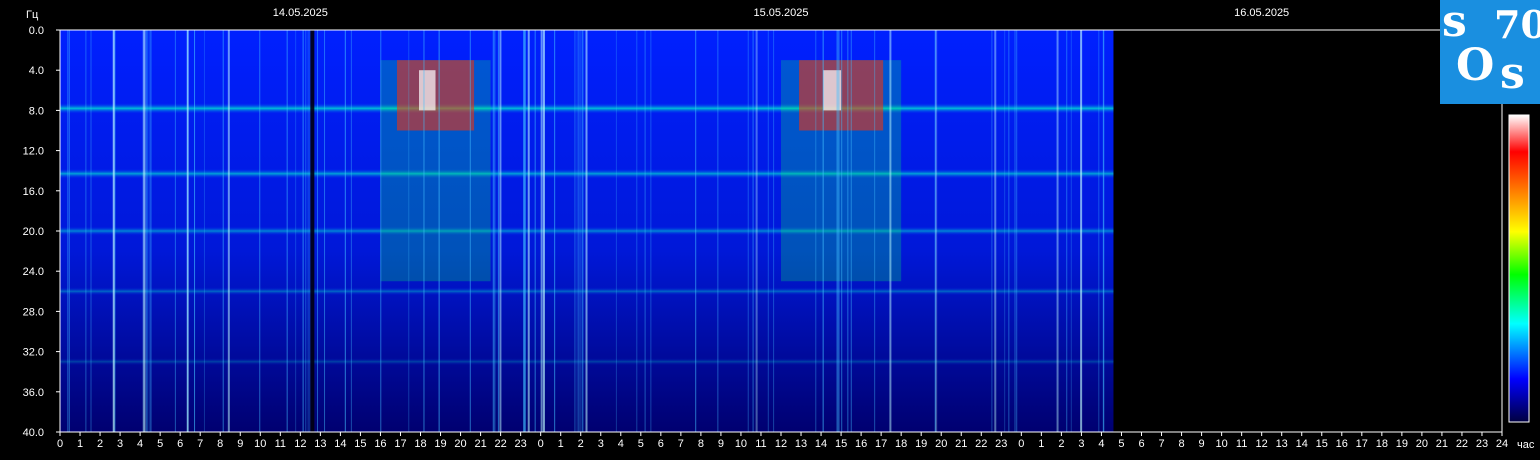 Image resolution: width=1540 pixels, height=460 pixels. Describe the element at coordinates (821, 444) in the screenshot. I see `x-tick-label: 14` at that location.